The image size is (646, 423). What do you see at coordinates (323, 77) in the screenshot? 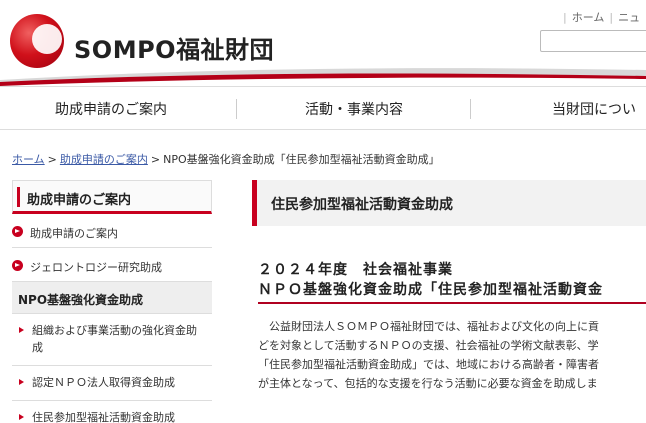
I see `header-swoosh` at bounding box center [323, 77].